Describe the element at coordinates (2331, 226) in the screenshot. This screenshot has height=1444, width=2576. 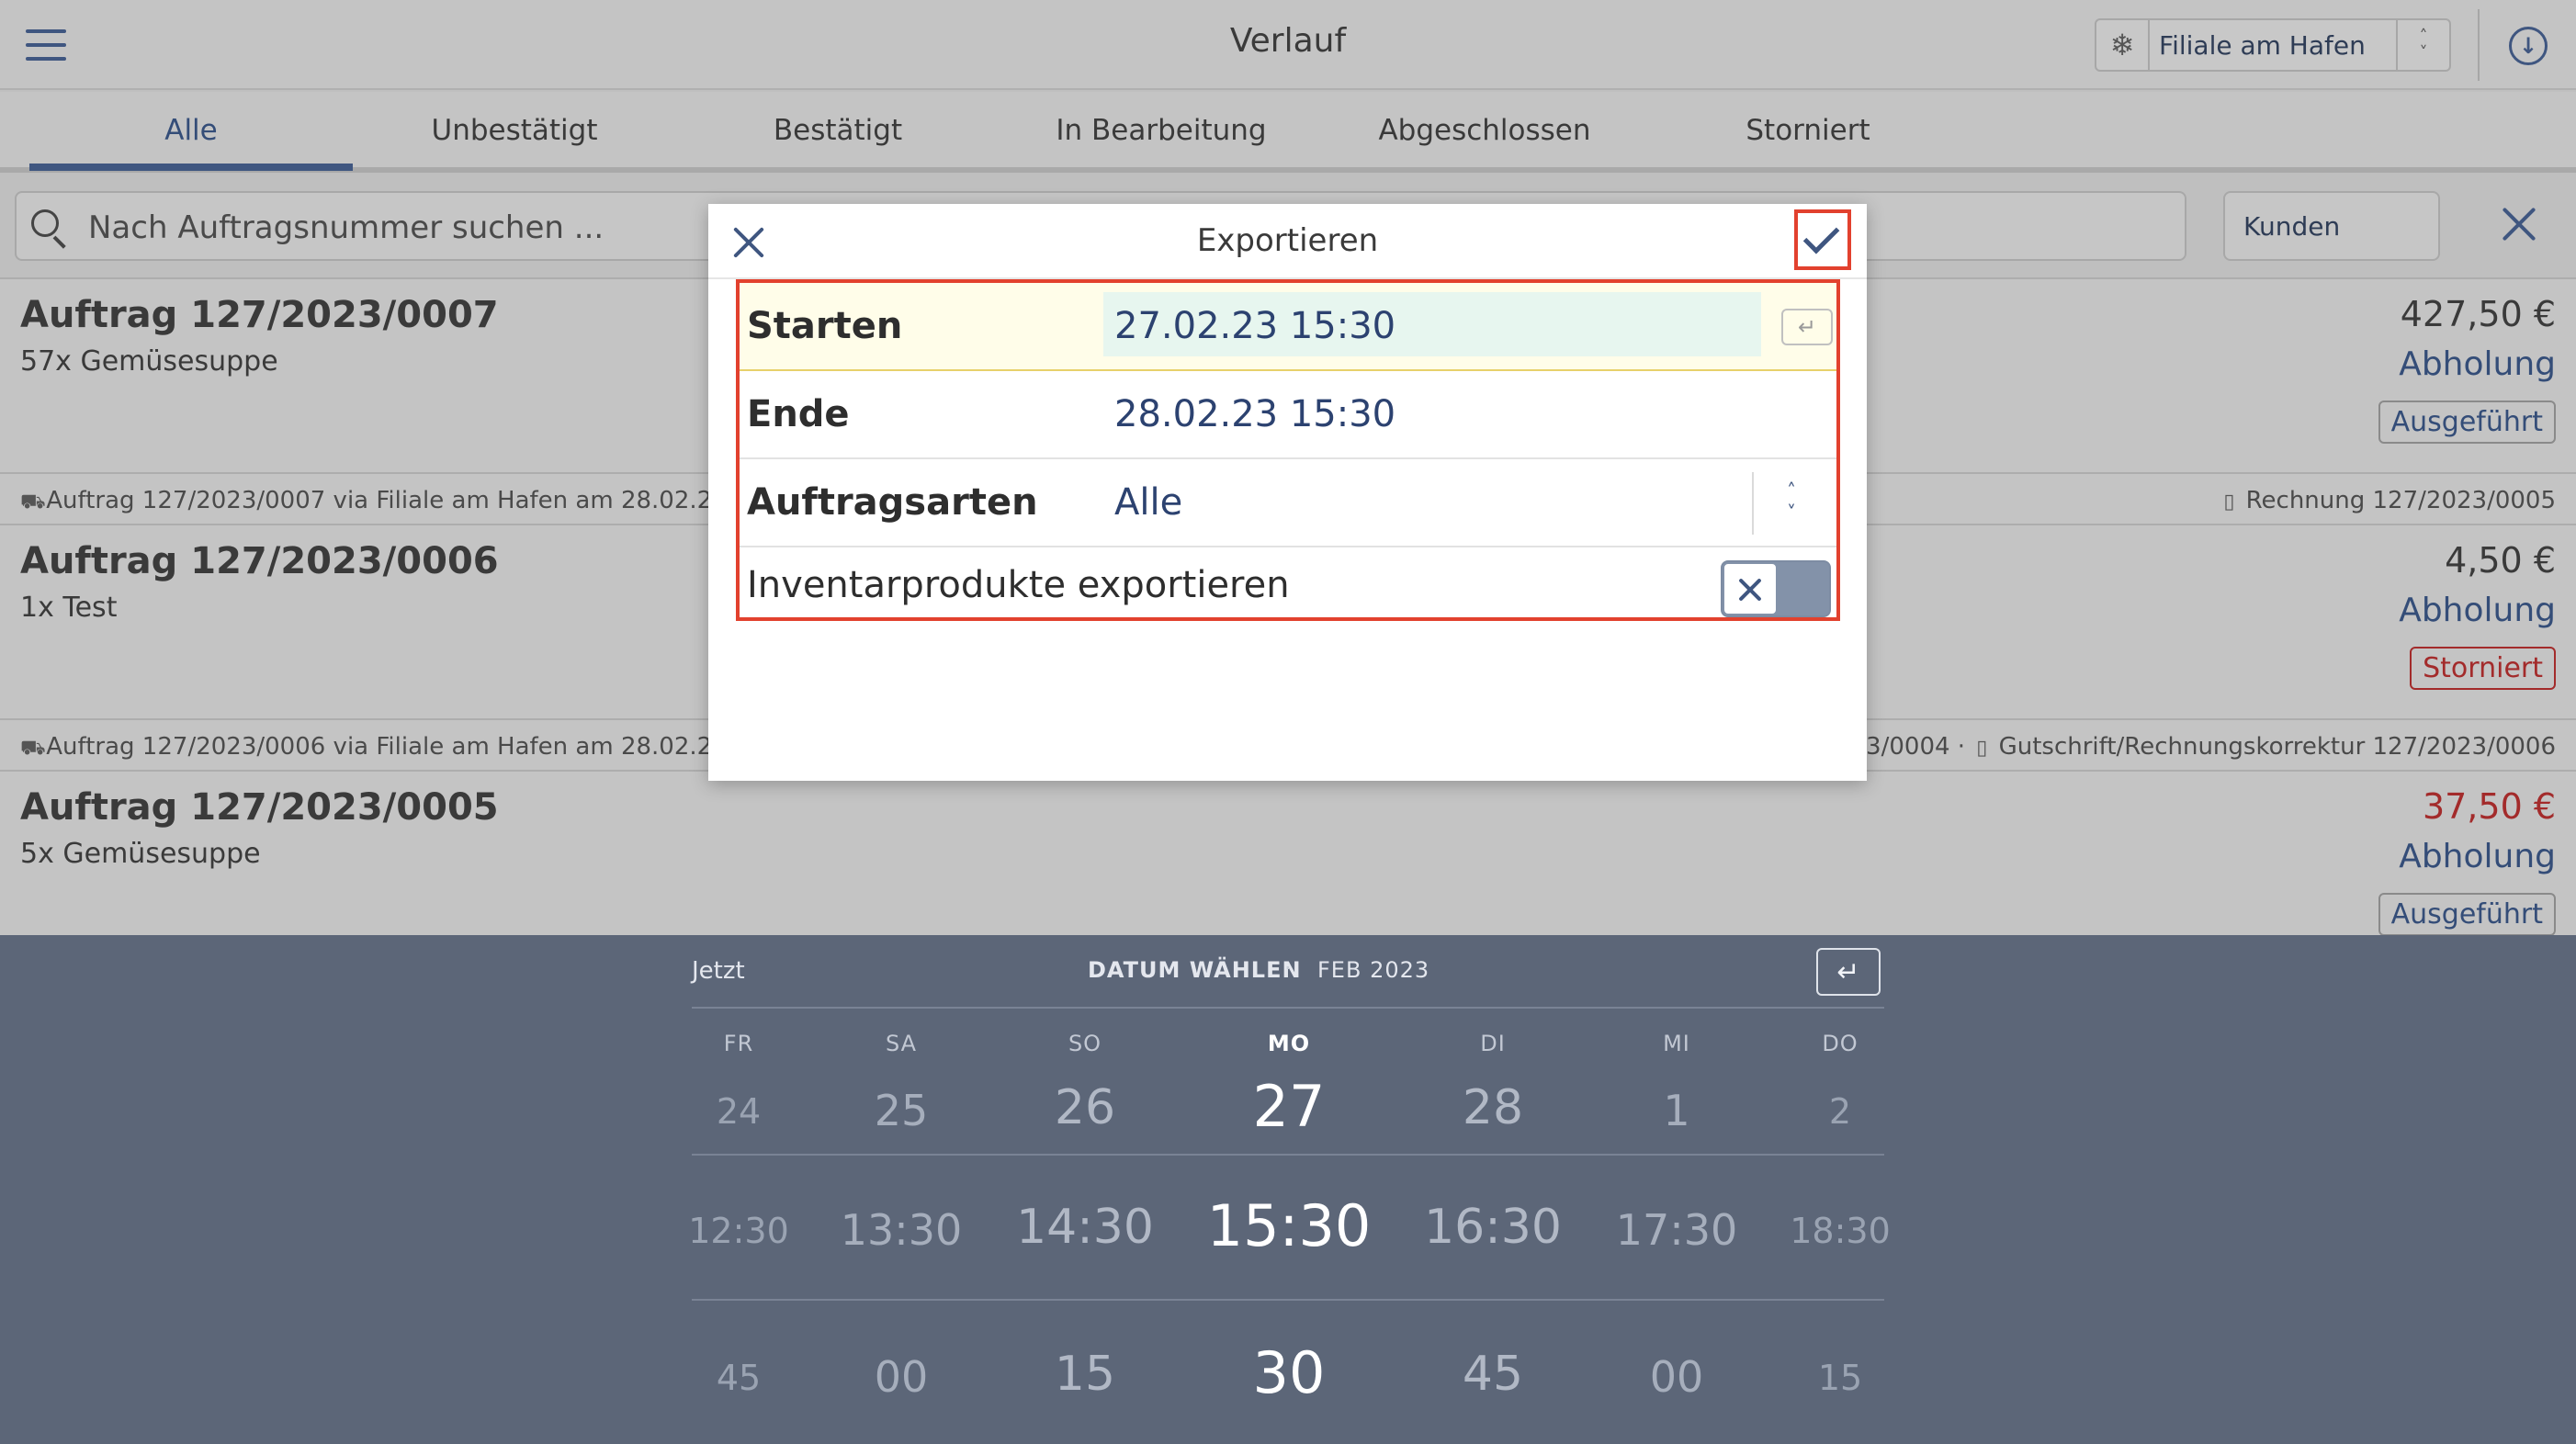
I see `customers-filter-button: Kunden` at that location.